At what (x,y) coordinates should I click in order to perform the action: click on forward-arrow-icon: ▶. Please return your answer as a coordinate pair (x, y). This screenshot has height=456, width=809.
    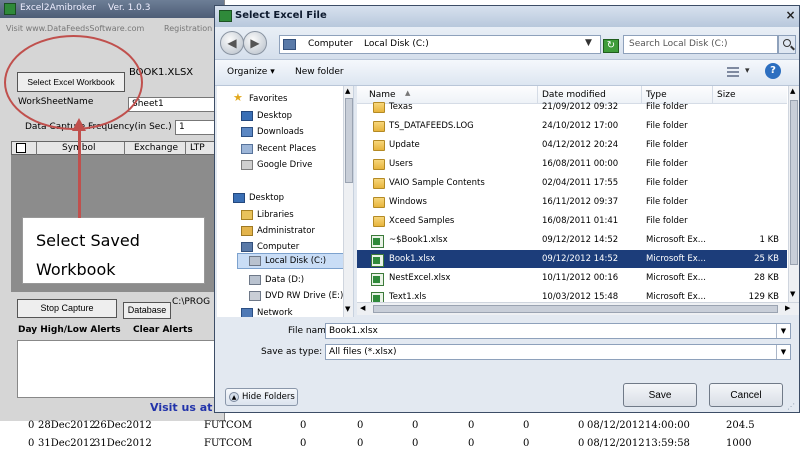
    Looking at the image, I should click on (255, 43).